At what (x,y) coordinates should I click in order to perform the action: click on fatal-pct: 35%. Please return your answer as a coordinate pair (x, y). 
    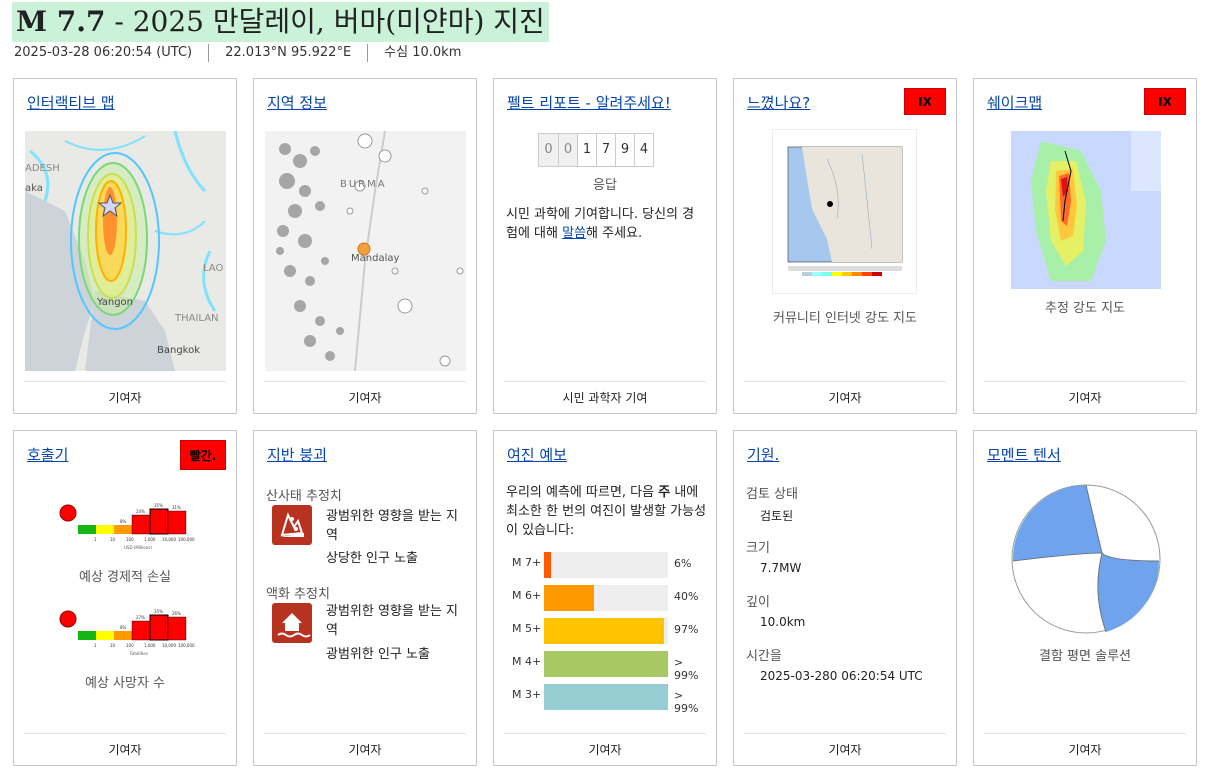
    Looking at the image, I should click on (158, 611).